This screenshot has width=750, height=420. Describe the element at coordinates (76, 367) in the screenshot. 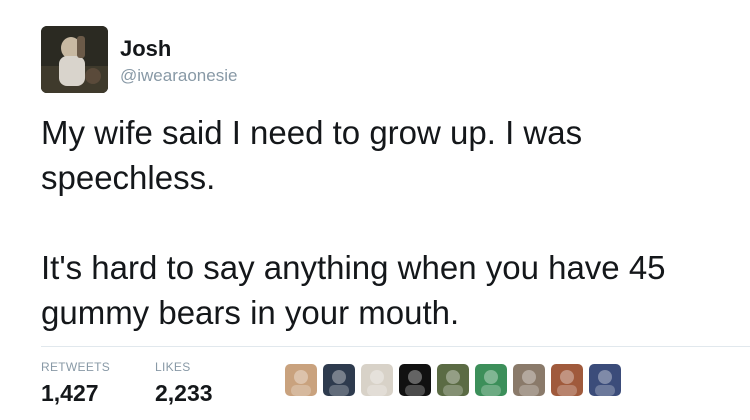

I see `retweets-label: RETWEETS` at that location.